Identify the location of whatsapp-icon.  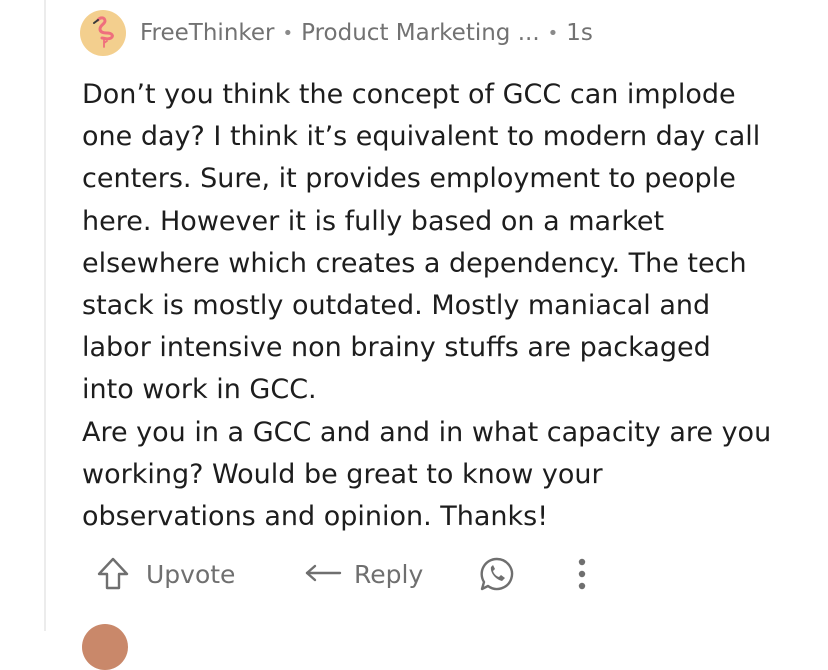
(497, 574).